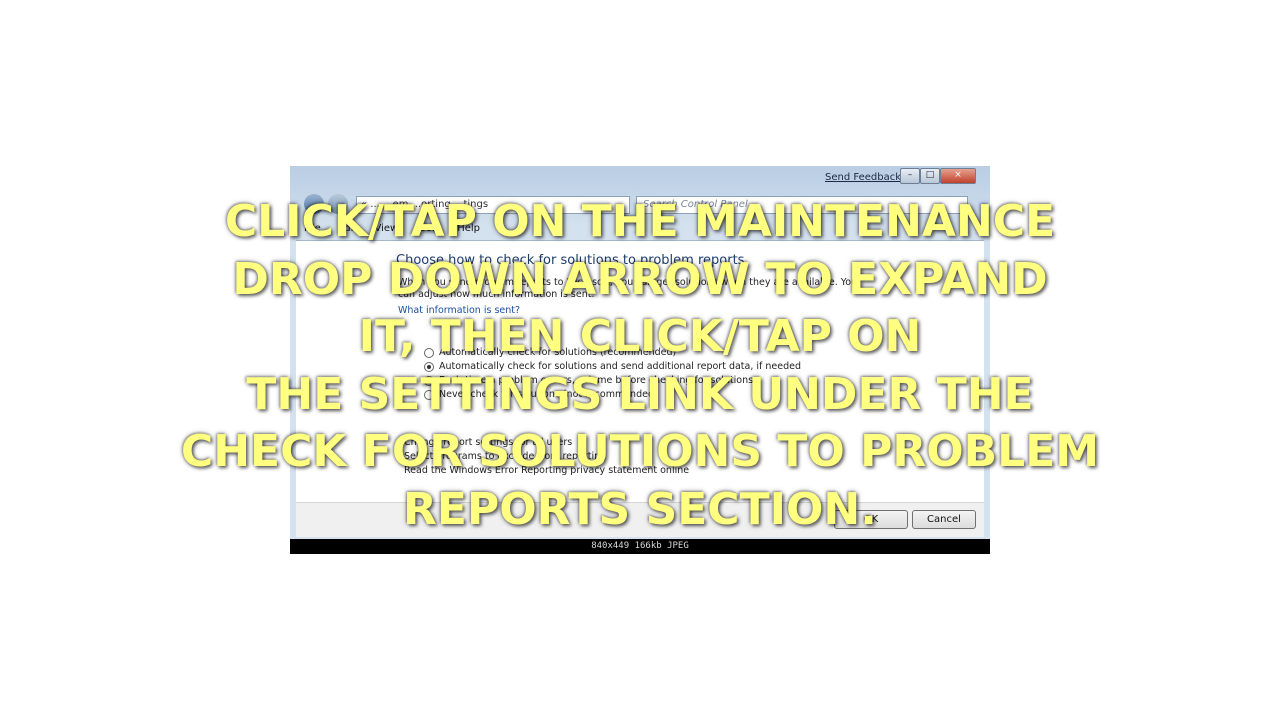 The height and width of the screenshot is (720, 1280). Describe the element at coordinates (863, 177) in the screenshot. I see `send-feedback-link: Send Feedback` at that location.